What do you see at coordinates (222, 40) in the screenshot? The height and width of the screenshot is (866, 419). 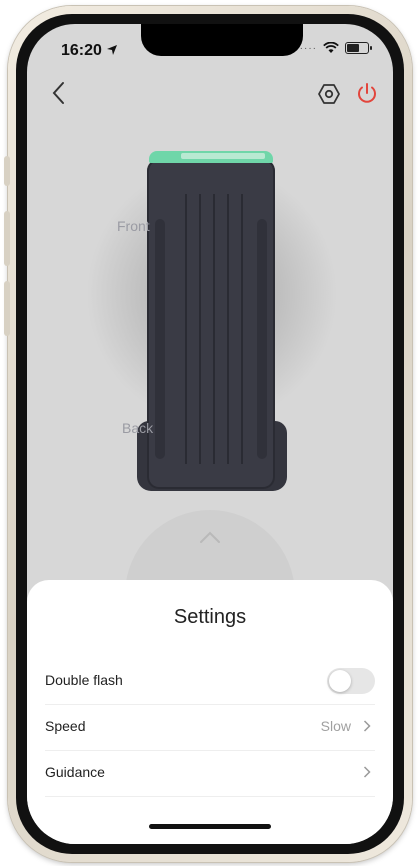 I see `notch` at bounding box center [222, 40].